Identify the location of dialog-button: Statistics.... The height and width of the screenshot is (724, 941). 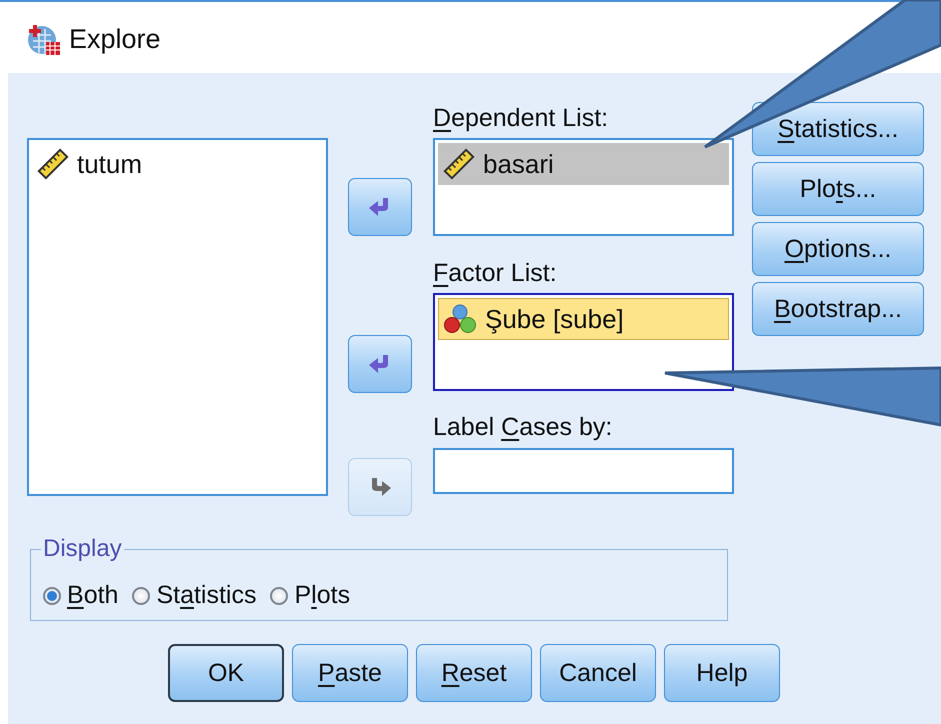
(838, 129).